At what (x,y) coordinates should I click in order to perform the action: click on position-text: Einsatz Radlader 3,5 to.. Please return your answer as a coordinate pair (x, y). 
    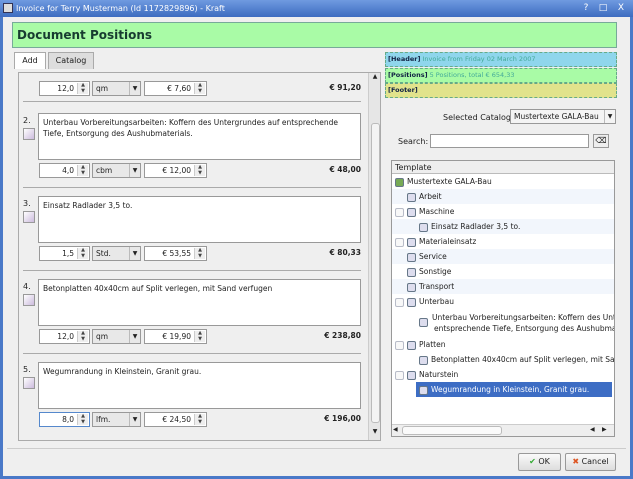
    Looking at the image, I should click on (199, 219).